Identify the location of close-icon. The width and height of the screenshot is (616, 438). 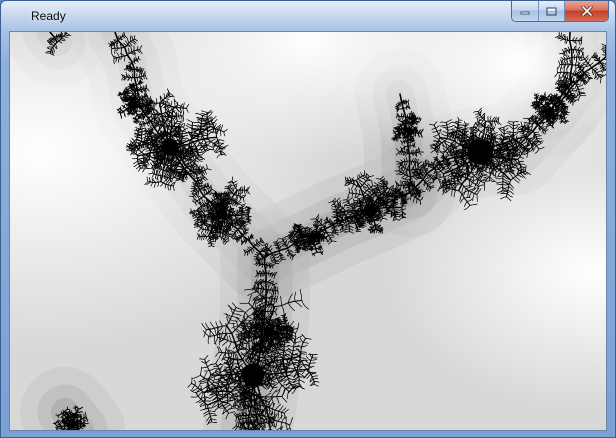
(587, 11).